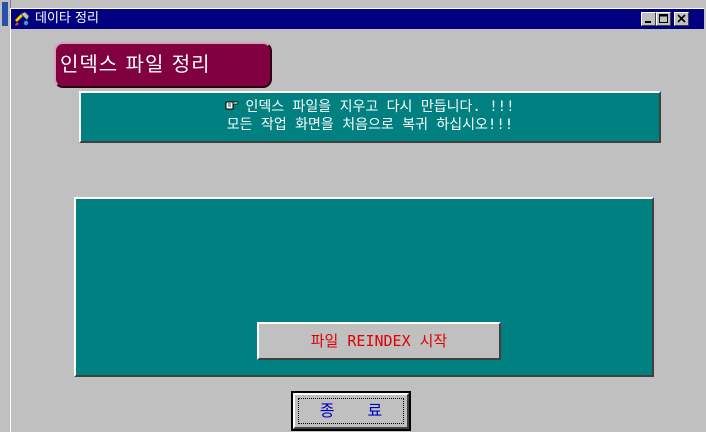  Describe the element at coordinates (5, 14) in the screenshot. I see `taskbar-fragment` at that location.